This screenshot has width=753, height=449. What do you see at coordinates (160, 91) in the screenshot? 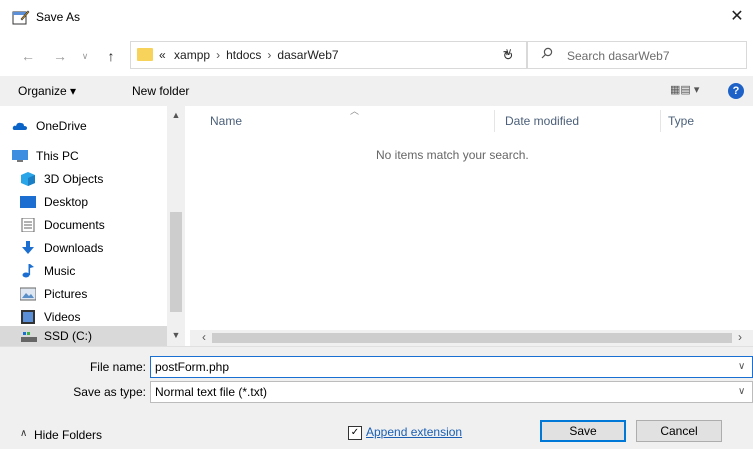
I see `new-folder-button: New folder` at bounding box center [160, 91].